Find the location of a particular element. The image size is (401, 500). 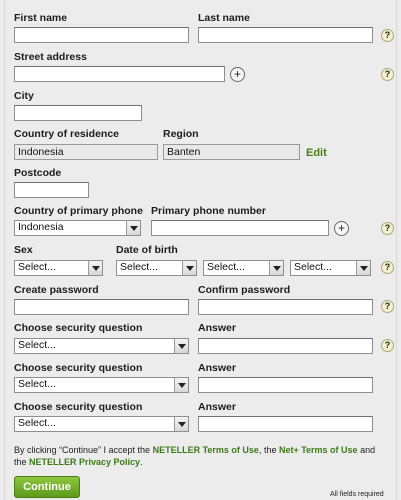

terms-mid: , the is located at coordinates (268, 450).